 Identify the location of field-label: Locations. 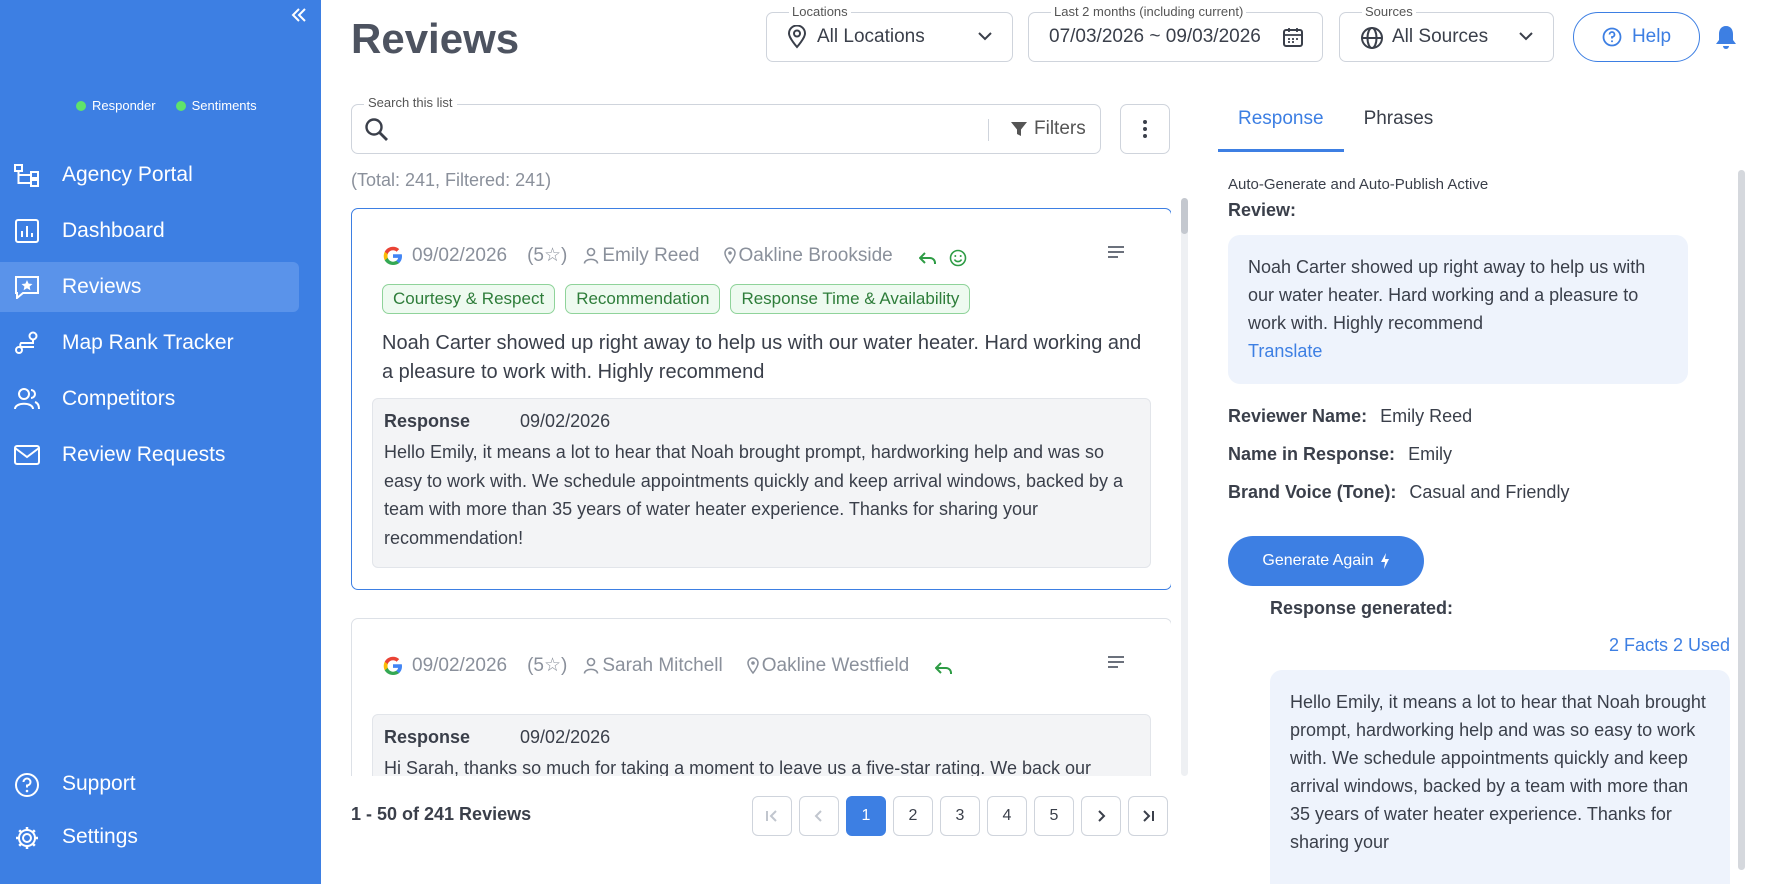
(820, 11).